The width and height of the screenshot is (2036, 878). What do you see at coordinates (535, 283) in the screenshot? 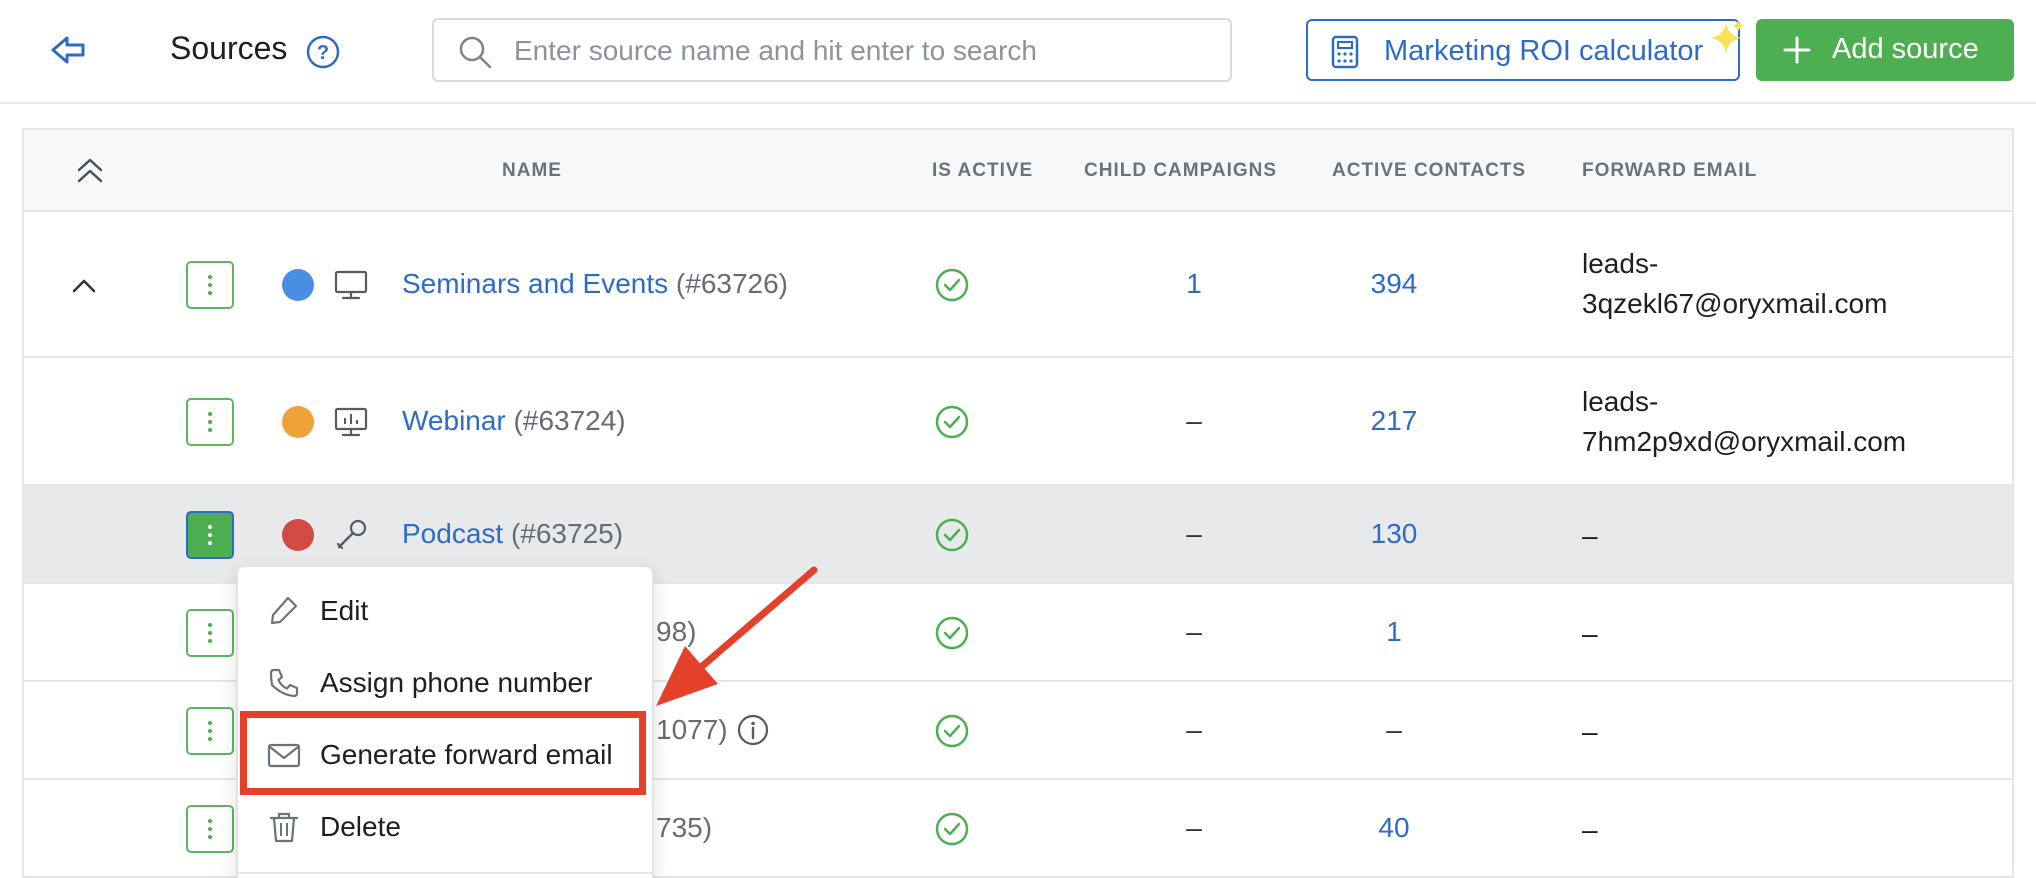
I see `source-name-link: Seminars and Events` at bounding box center [535, 283].